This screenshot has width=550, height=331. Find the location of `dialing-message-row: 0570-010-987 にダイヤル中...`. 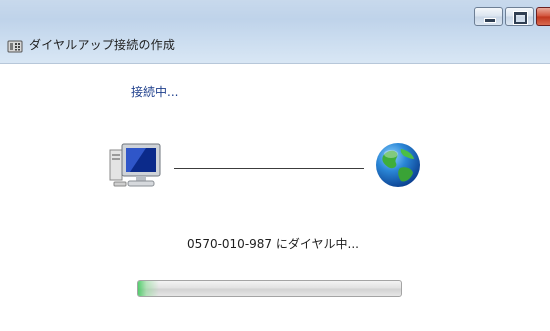

dialing-message-row: 0570-010-987 にダイヤル中... is located at coordinates (275, 243).